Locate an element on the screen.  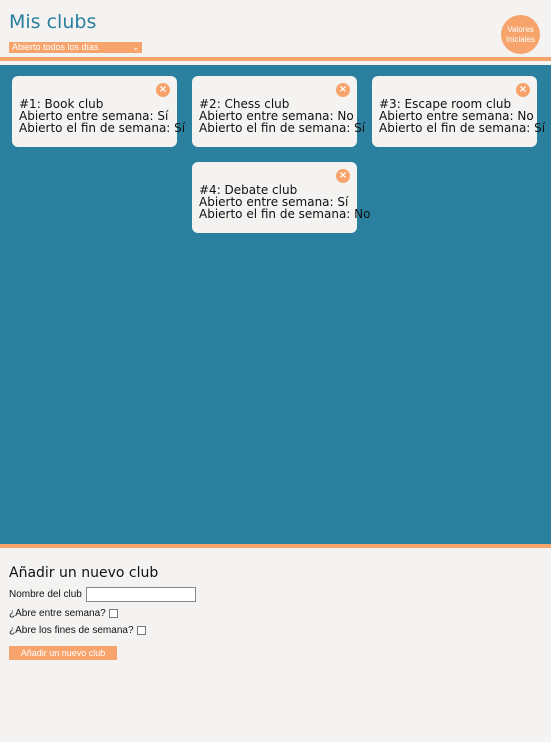
name-row: Nombre del club is located at coordinates (102, 594).